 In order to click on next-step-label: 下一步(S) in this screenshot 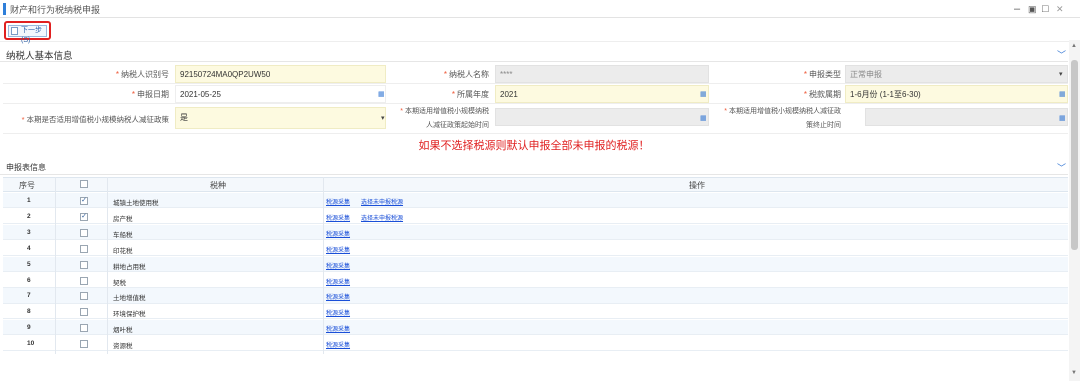, I will do `click(31, 35)`.